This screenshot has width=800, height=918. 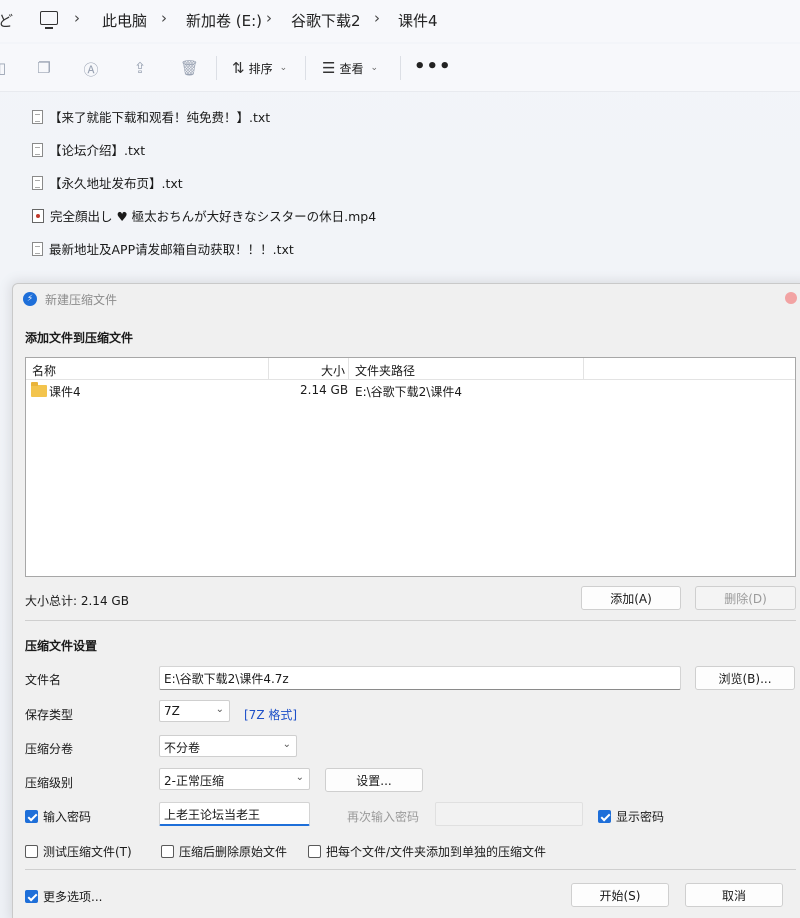 I want to click on list-item: 【永久地址发布页】.txt, so click(x=204, y=182).